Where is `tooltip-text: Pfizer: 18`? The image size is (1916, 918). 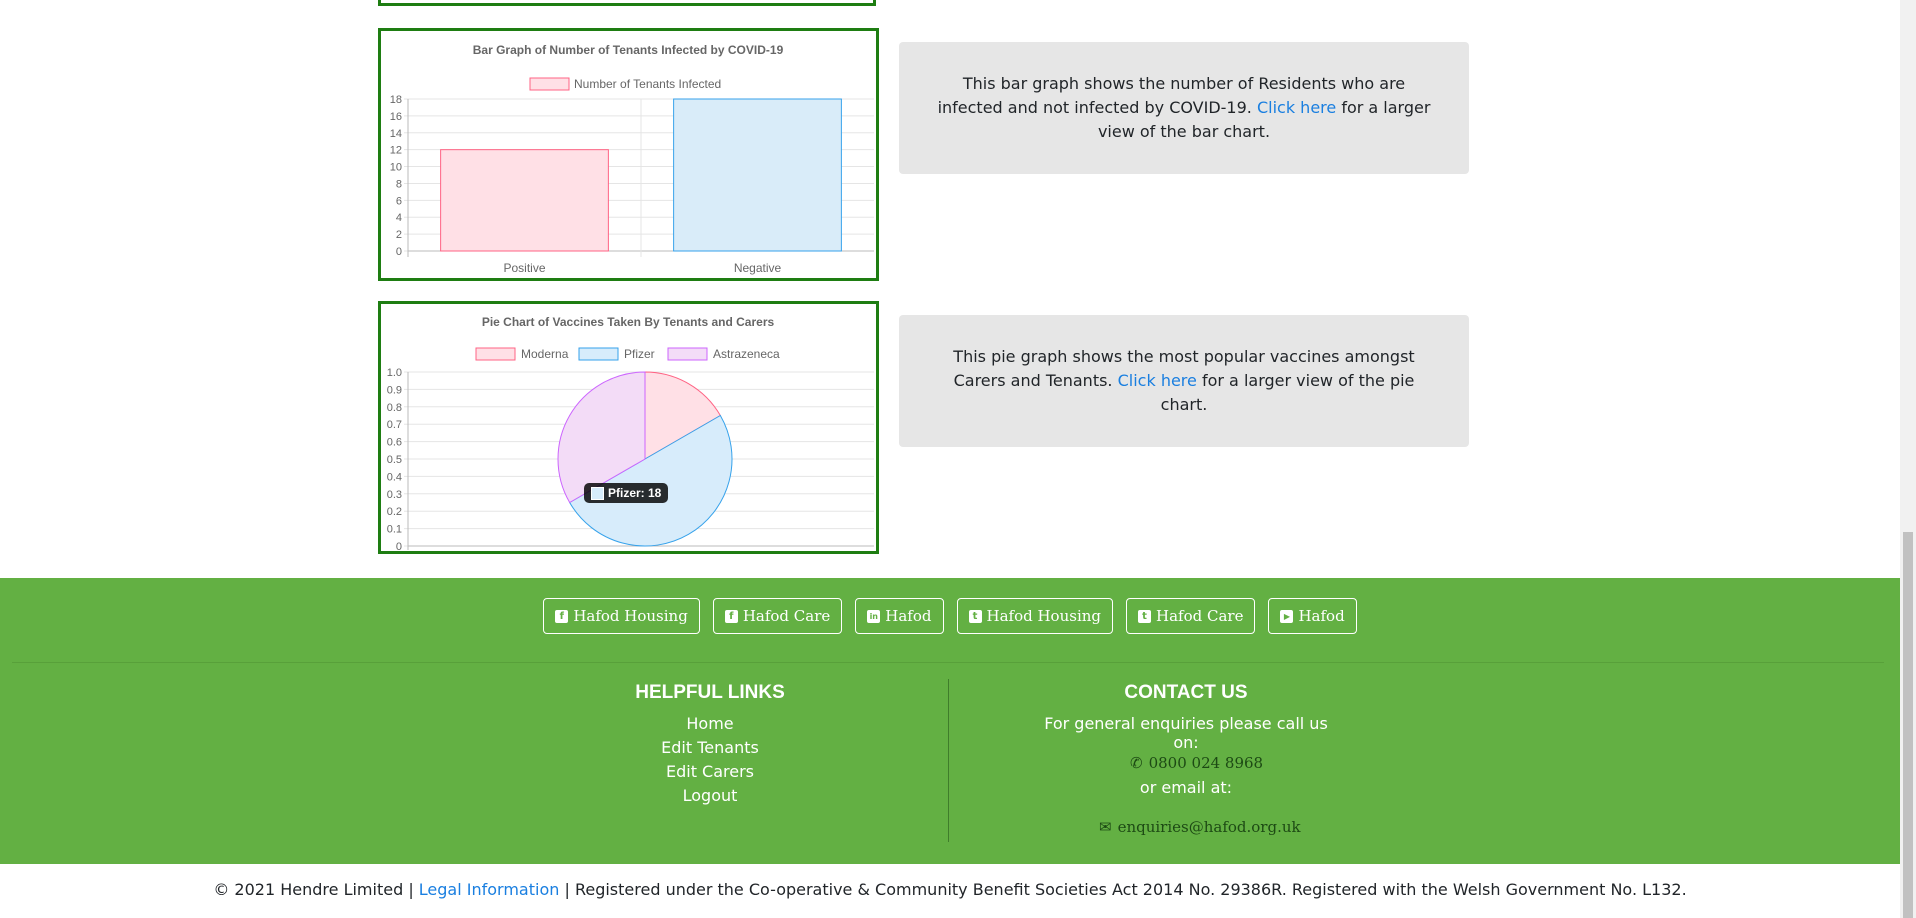
tooltip-text: Pfizer: 18 is located at coordinates (635, 493).